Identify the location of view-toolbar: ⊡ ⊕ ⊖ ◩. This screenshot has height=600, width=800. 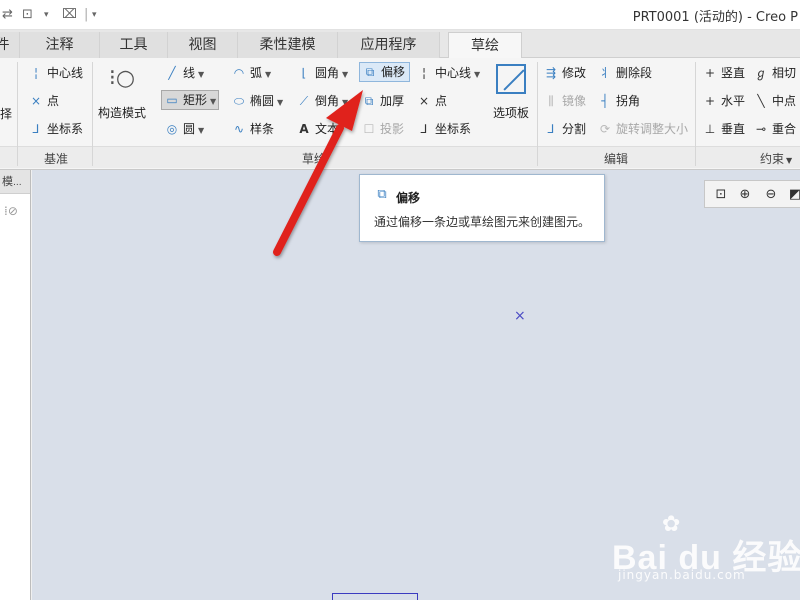
(752, 194).